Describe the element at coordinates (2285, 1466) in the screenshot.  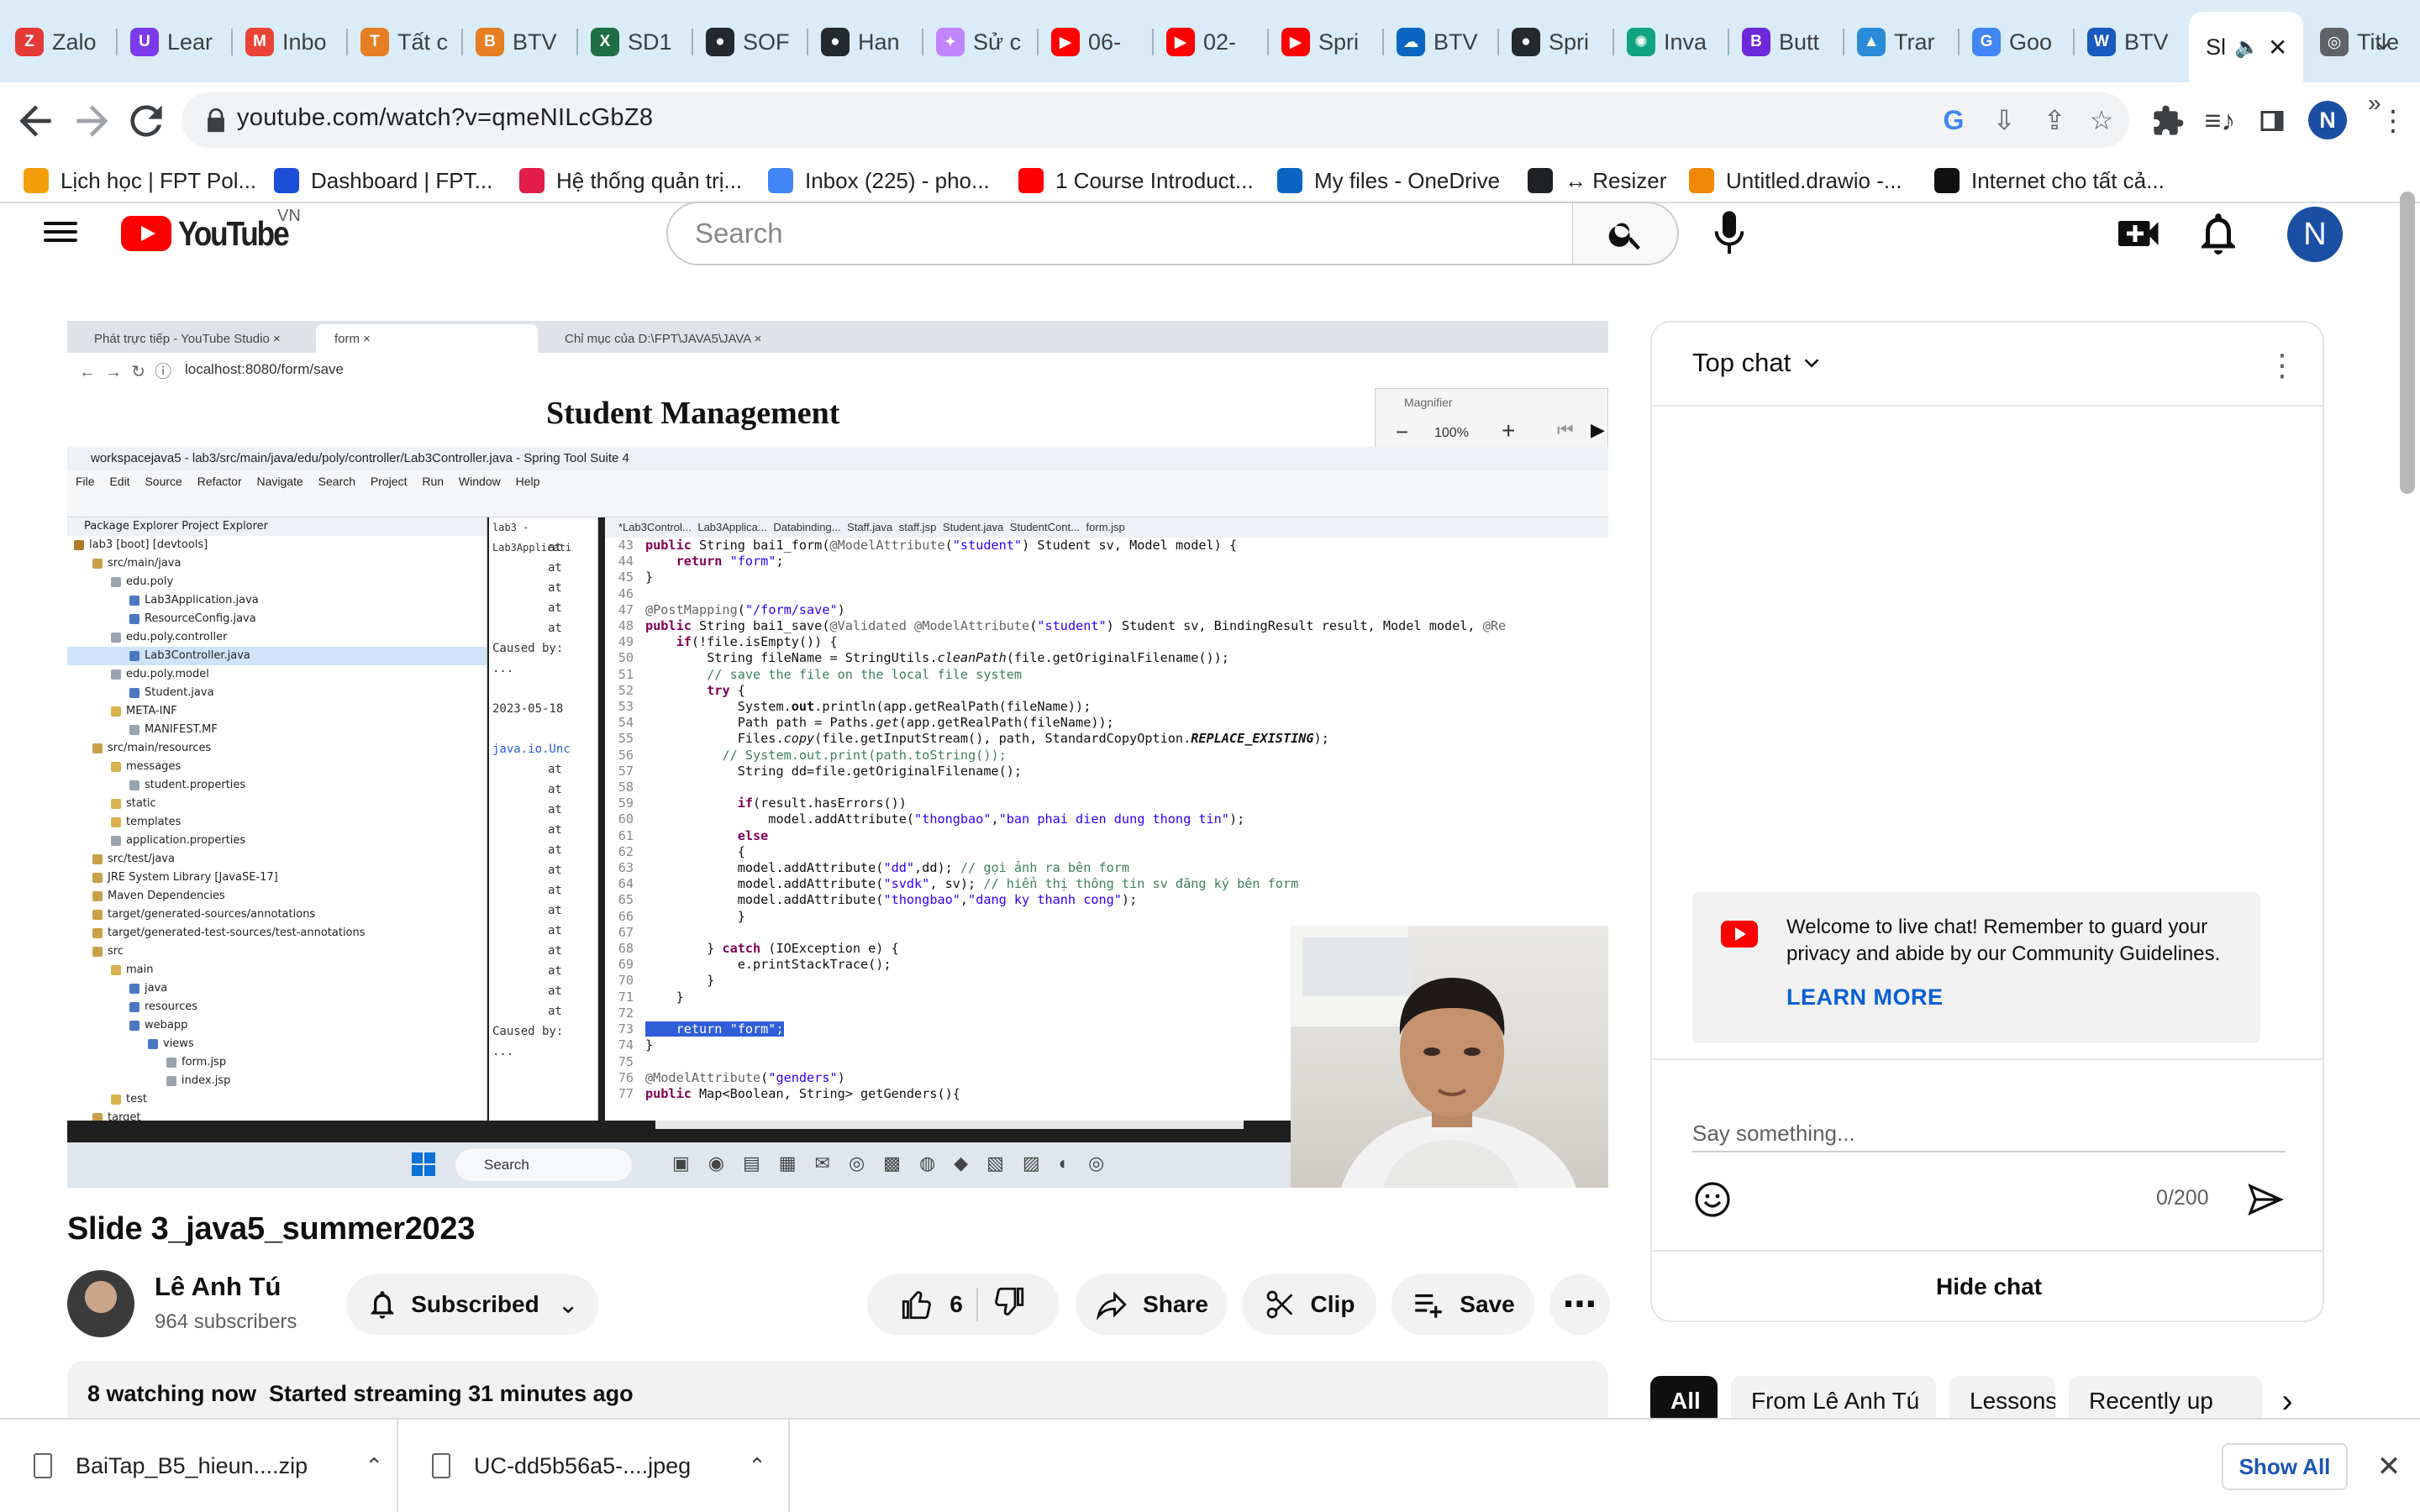
I see `show-all-downloads-button: Show All` at that location.